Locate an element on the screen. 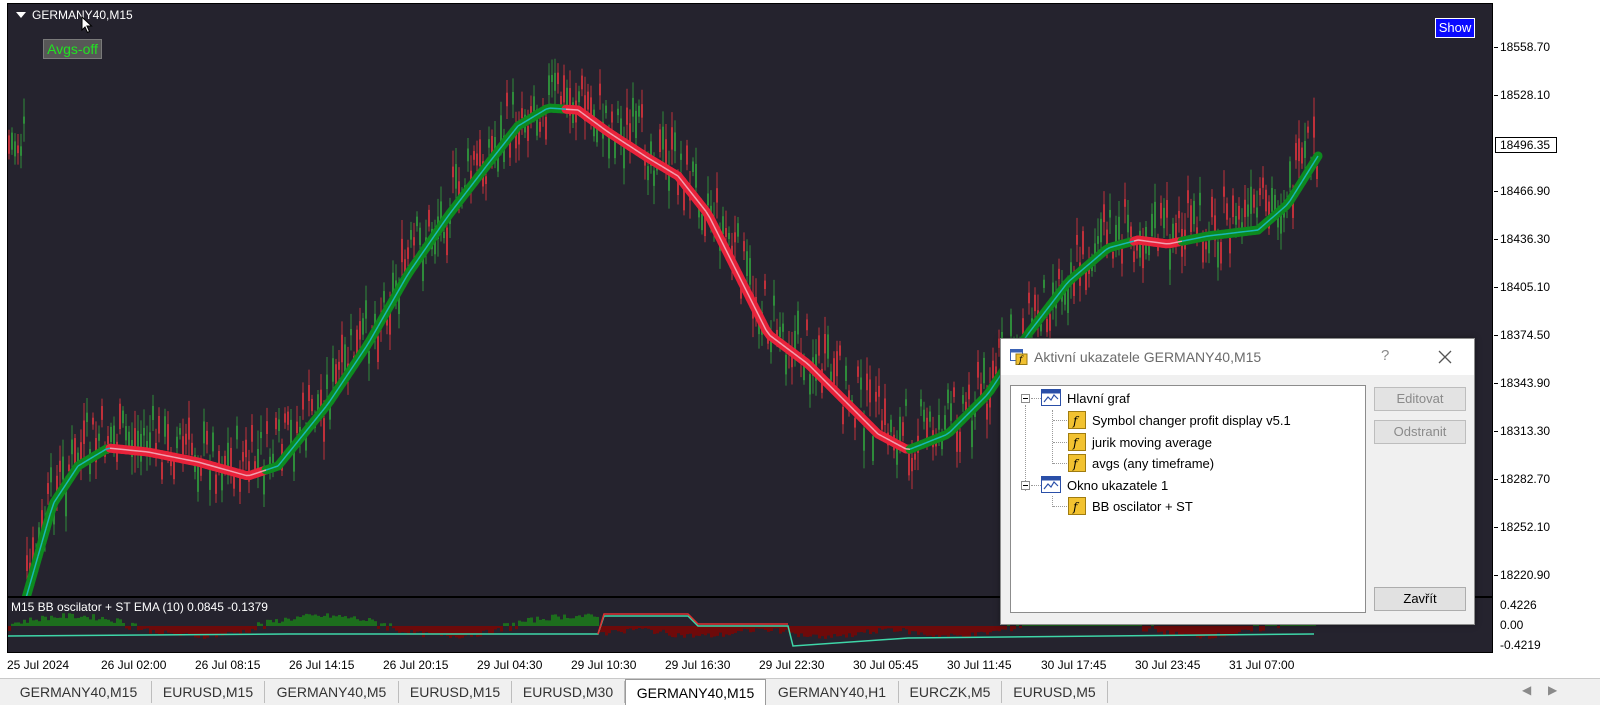 This screenshot has width=1600, height=725. tab-eurusd-m15: EURUSD,M15 is located at coordinates (208, 692).